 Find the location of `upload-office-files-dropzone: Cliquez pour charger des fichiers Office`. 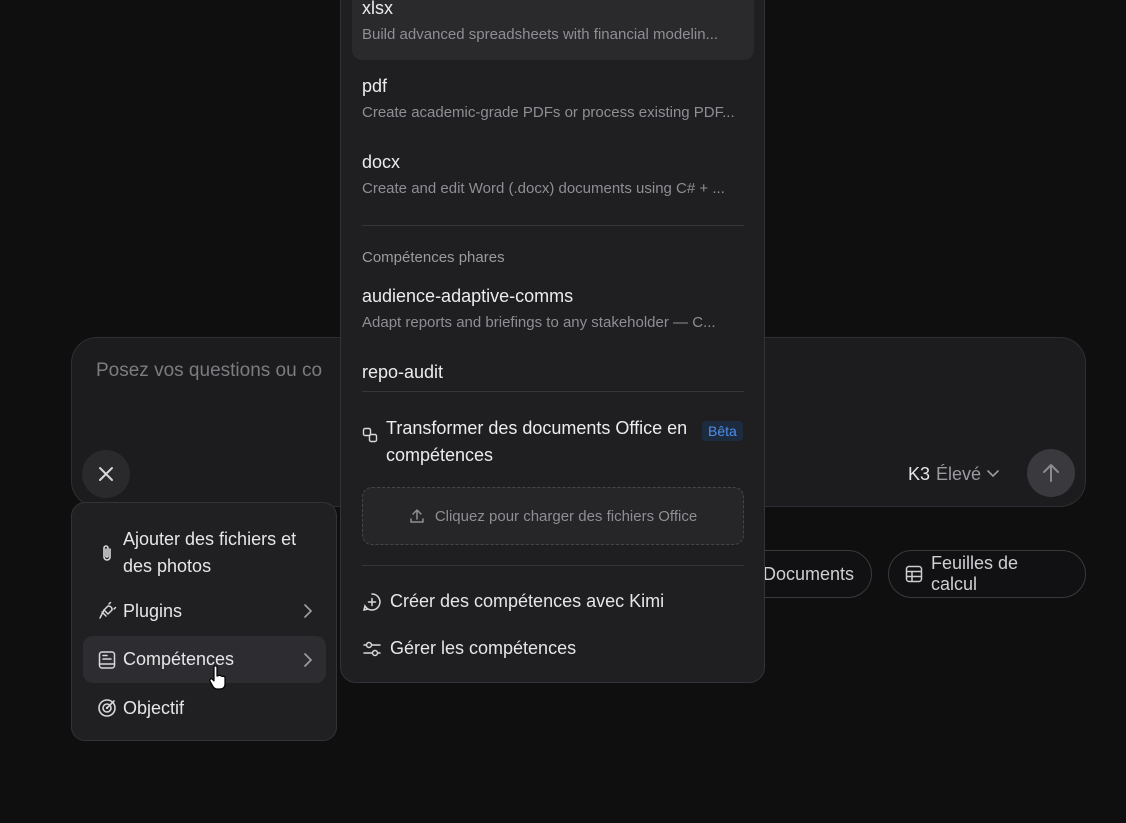

upload-office-files-dropzone: Cliquez pour charger des fichiers Office is located at coordinates (553, 516).